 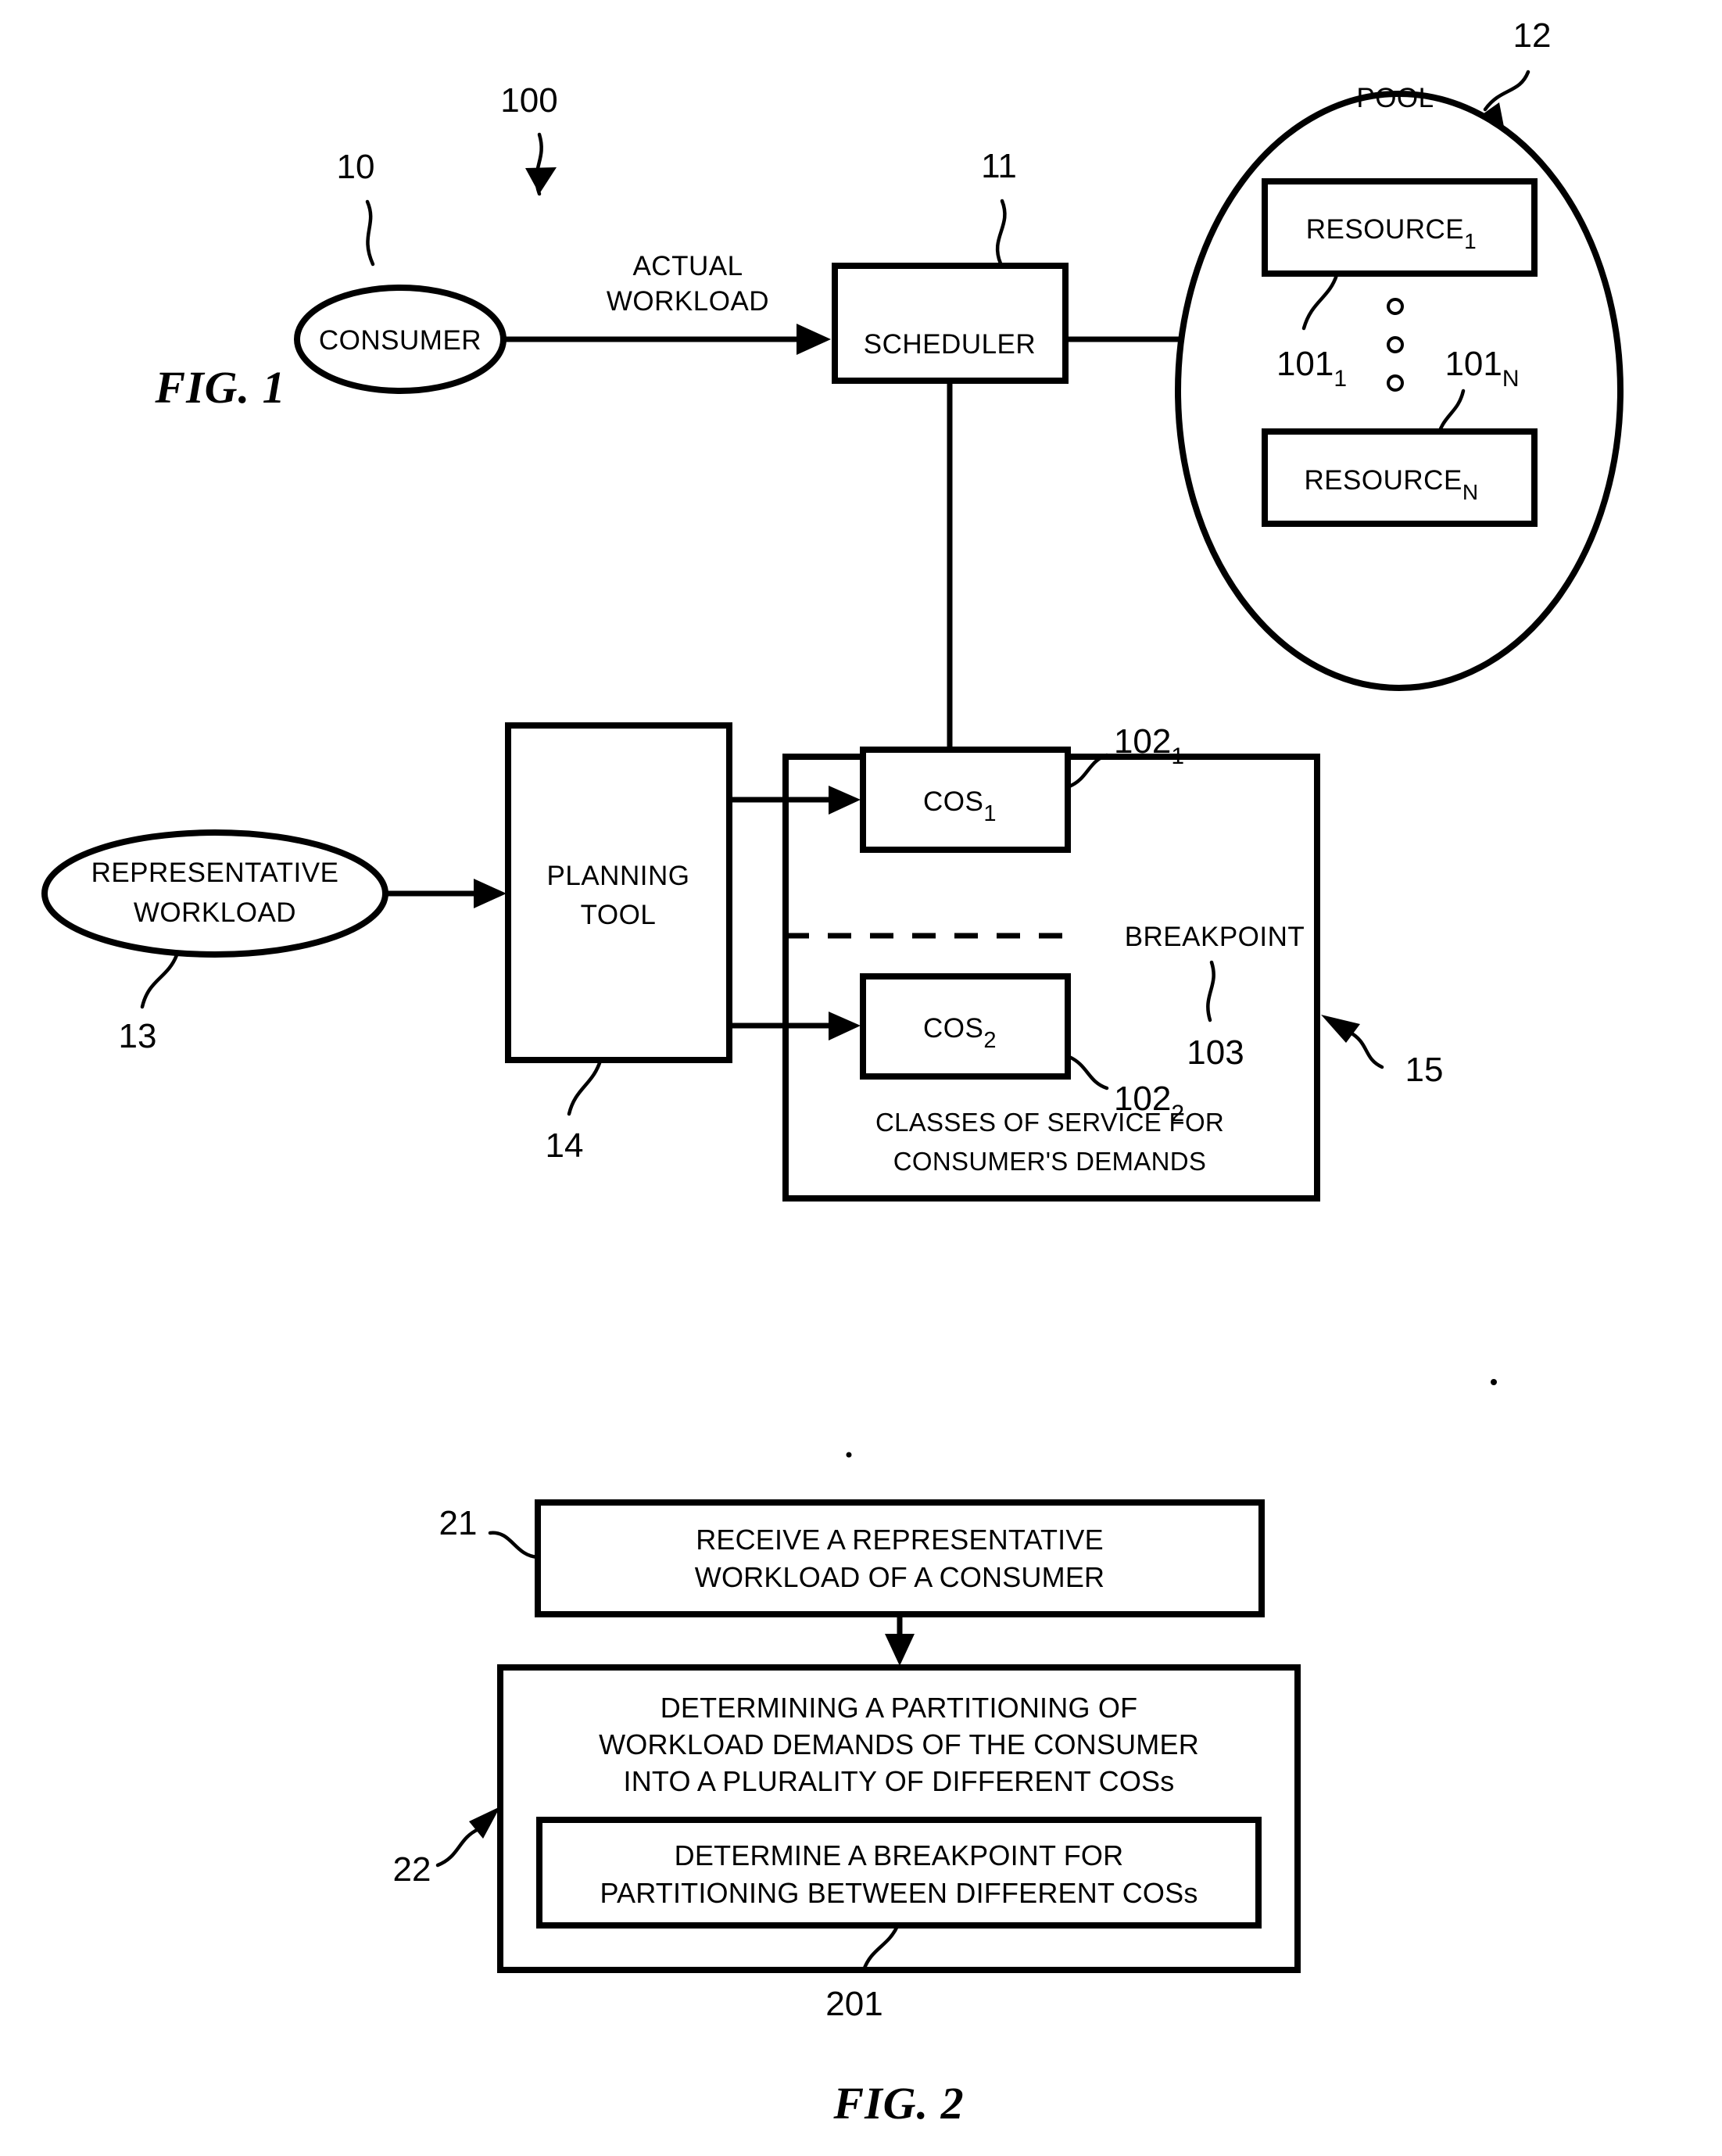 What do you see at coordinates (899, 1893) in the screenshot?
I see `step-201-line-2: PARTITIONING BETWEEN DIFFERENT COSs` at bounding box center [899, 1893].